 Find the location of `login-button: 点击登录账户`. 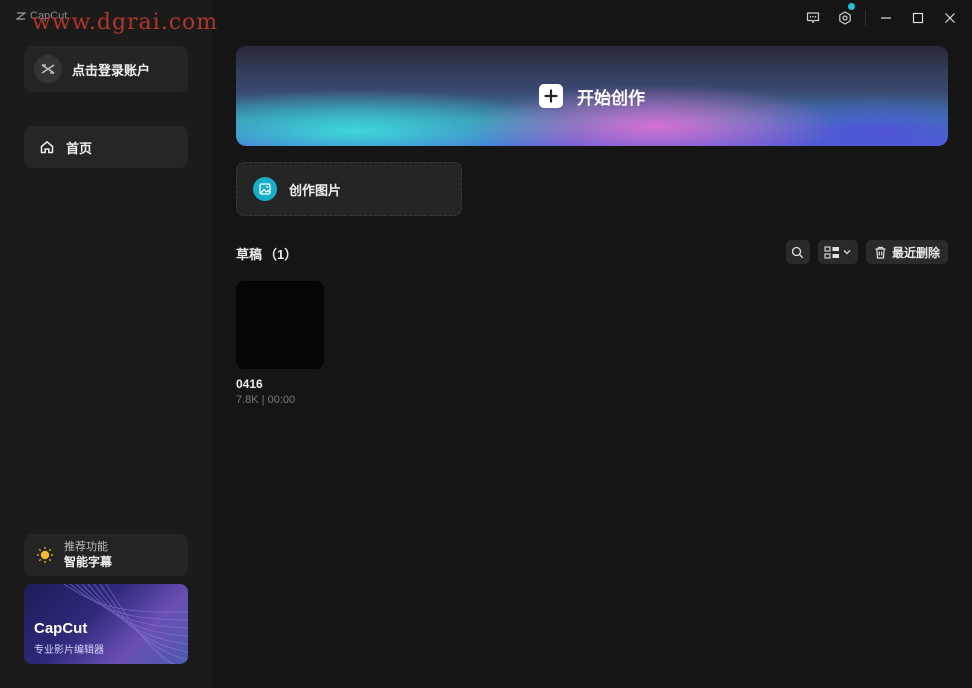

login-button: 点击登录账户 is located at coordinates (106, 69).